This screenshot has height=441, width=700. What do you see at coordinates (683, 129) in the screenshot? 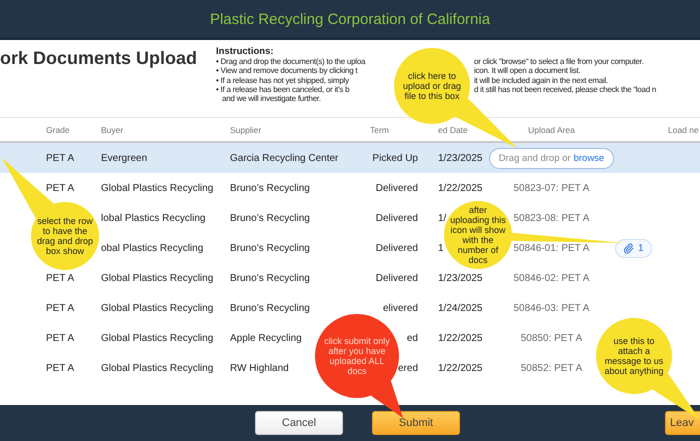
I see `column-header: Load ne` at bounding box center [683, 129].